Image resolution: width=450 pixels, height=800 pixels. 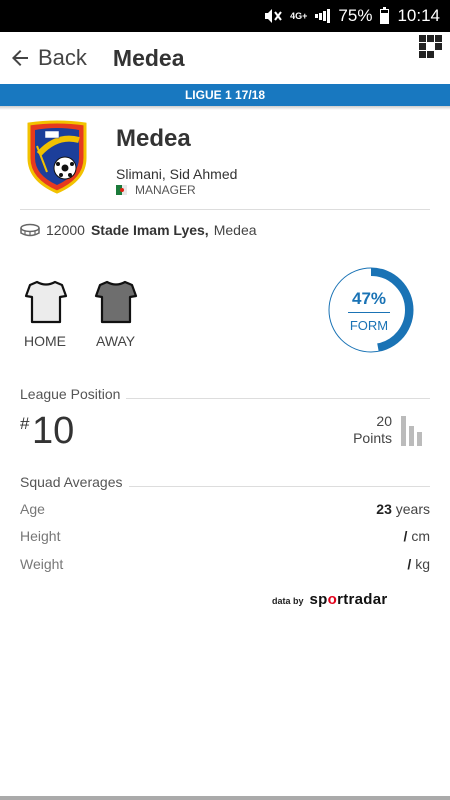 I want to click on position-hash: #, so click(x=25, y=423).